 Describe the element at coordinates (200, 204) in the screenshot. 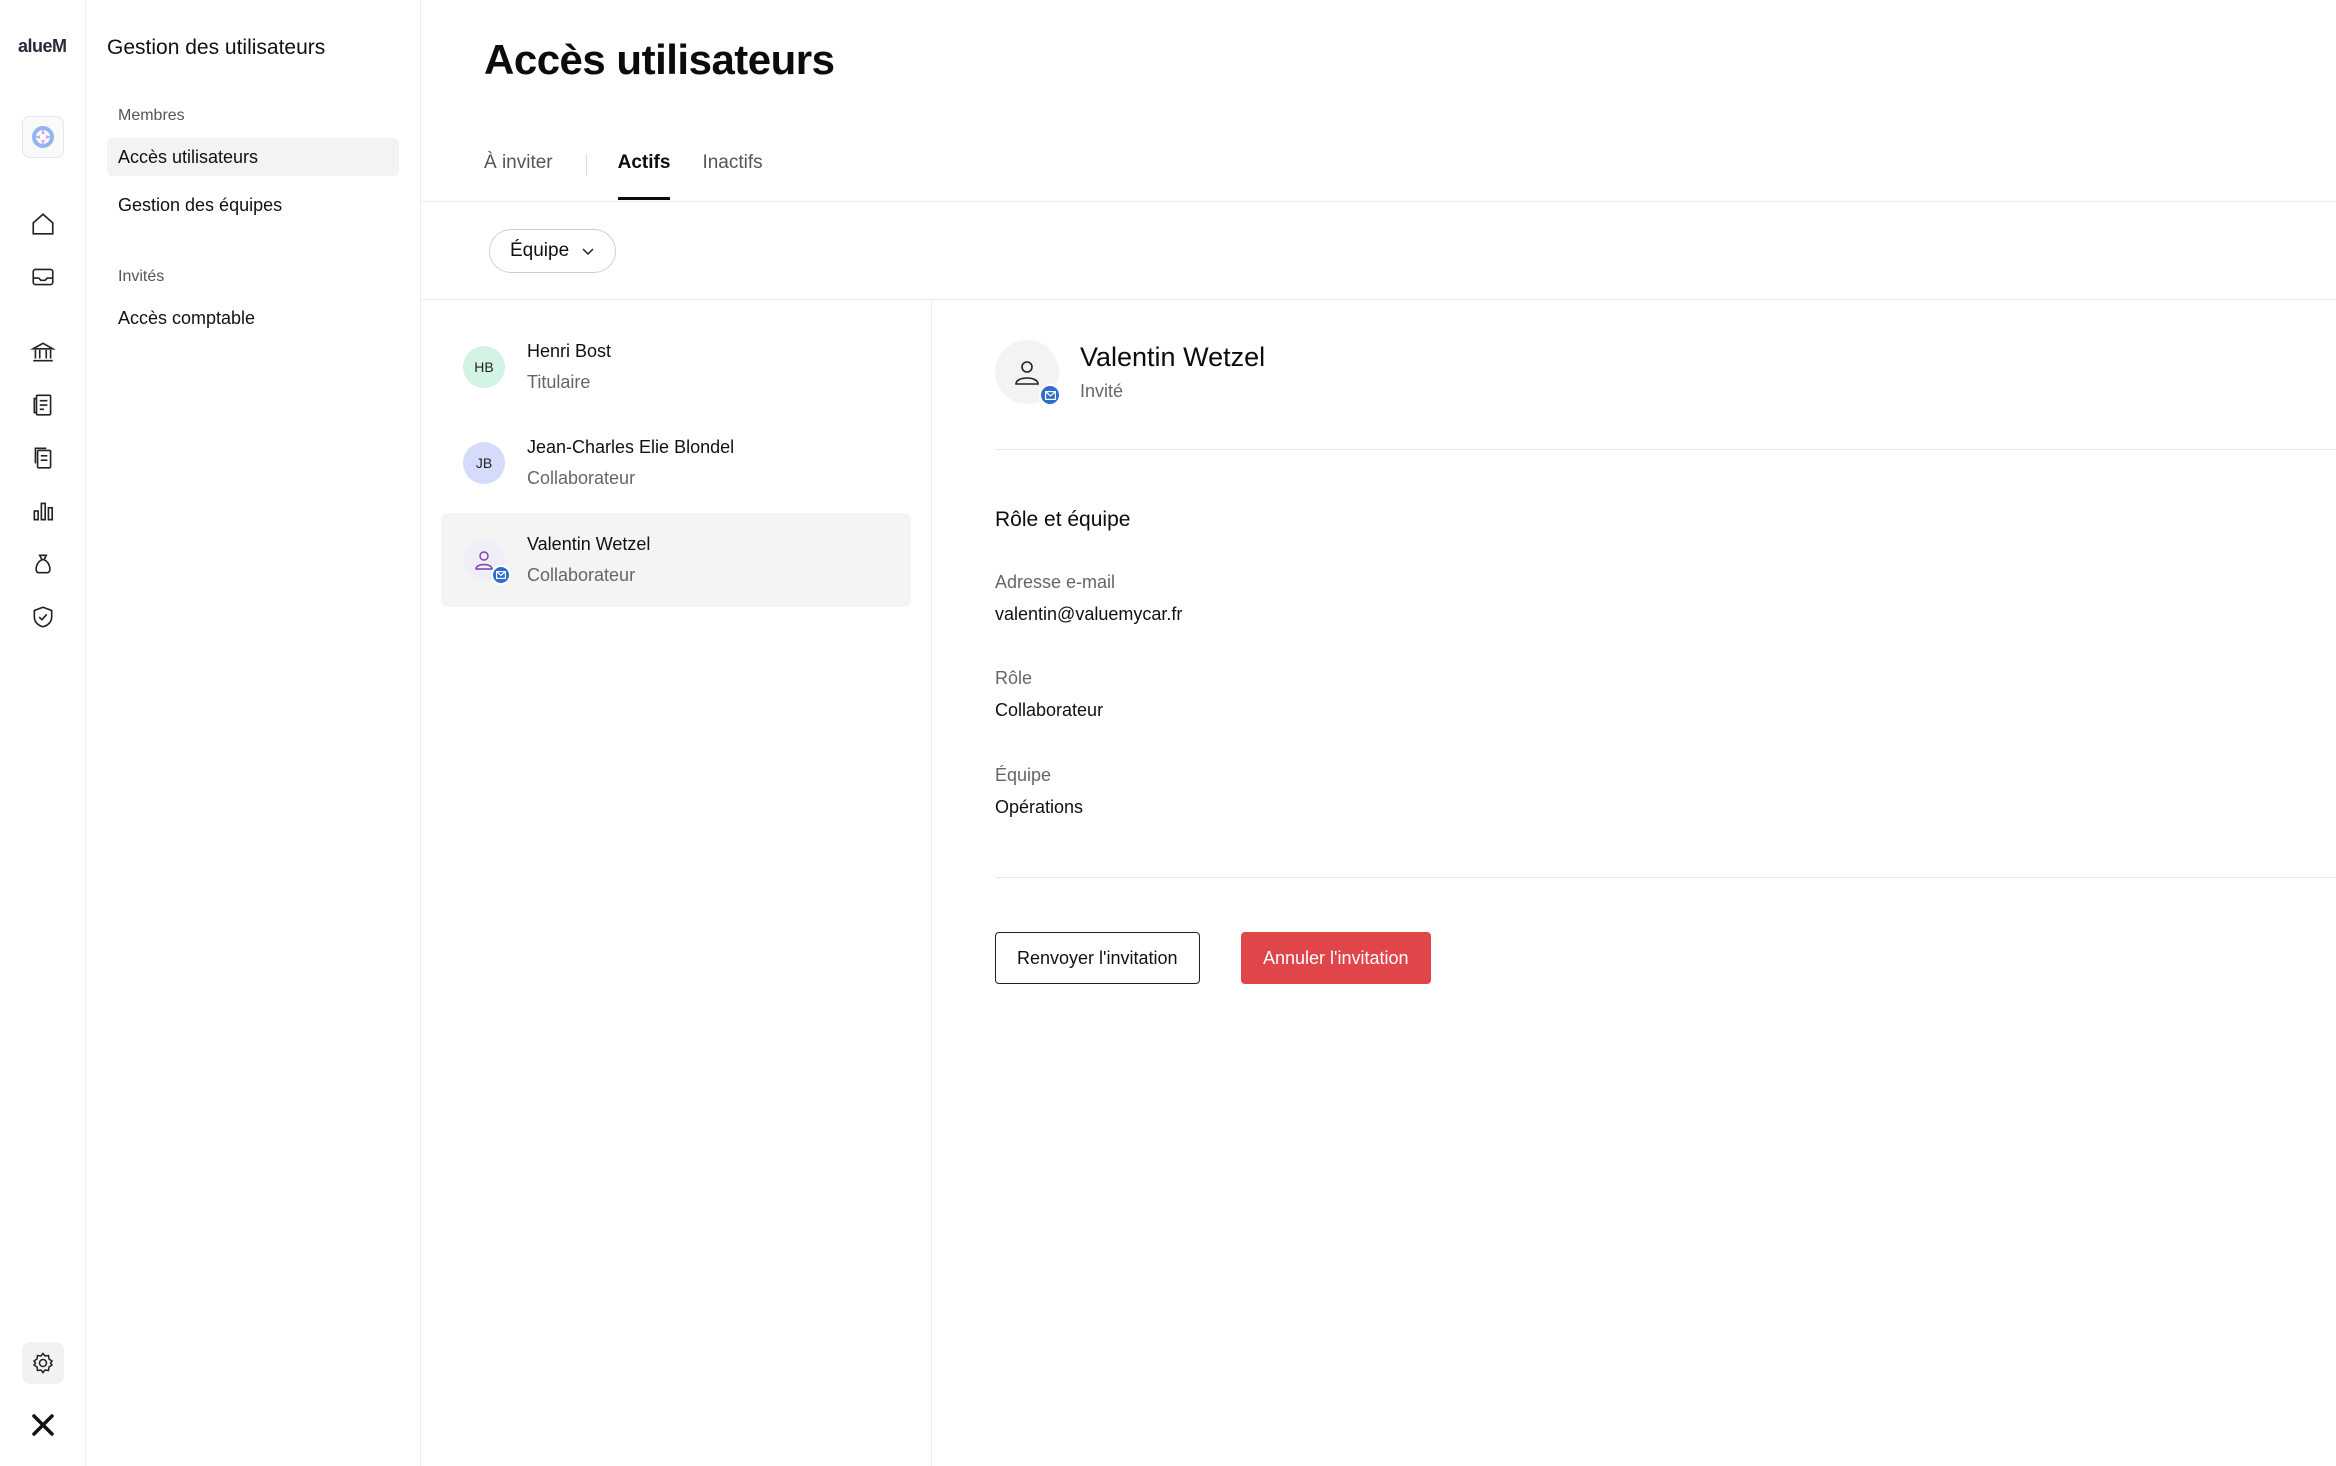

I see `sidebar-item-label: Gestion des équipes` at that location.